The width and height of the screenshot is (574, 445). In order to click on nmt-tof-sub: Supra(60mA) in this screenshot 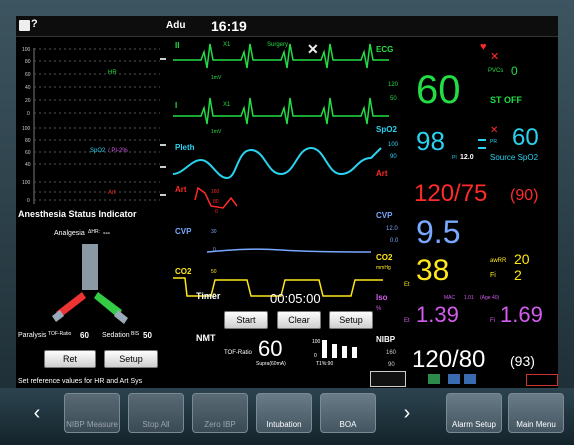, I will do `click(271, 364)`.